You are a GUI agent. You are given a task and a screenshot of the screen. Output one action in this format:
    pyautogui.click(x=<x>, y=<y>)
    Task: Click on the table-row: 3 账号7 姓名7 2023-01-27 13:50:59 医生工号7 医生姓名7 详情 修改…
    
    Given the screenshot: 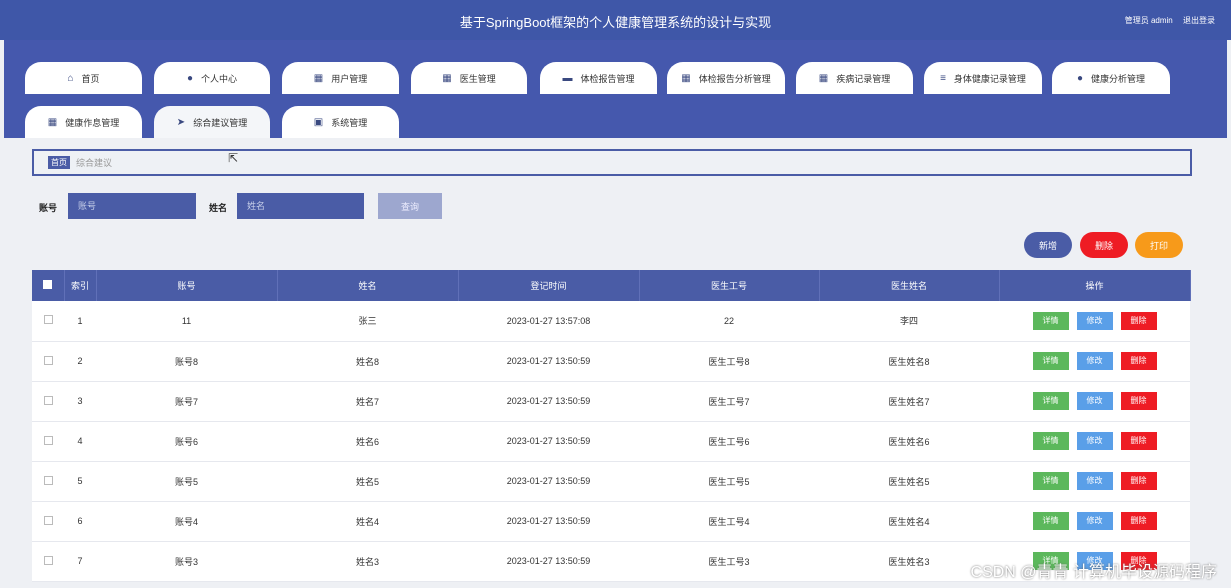 What is the action you would take?
    pyautogui.click(x=611, y=401)
    